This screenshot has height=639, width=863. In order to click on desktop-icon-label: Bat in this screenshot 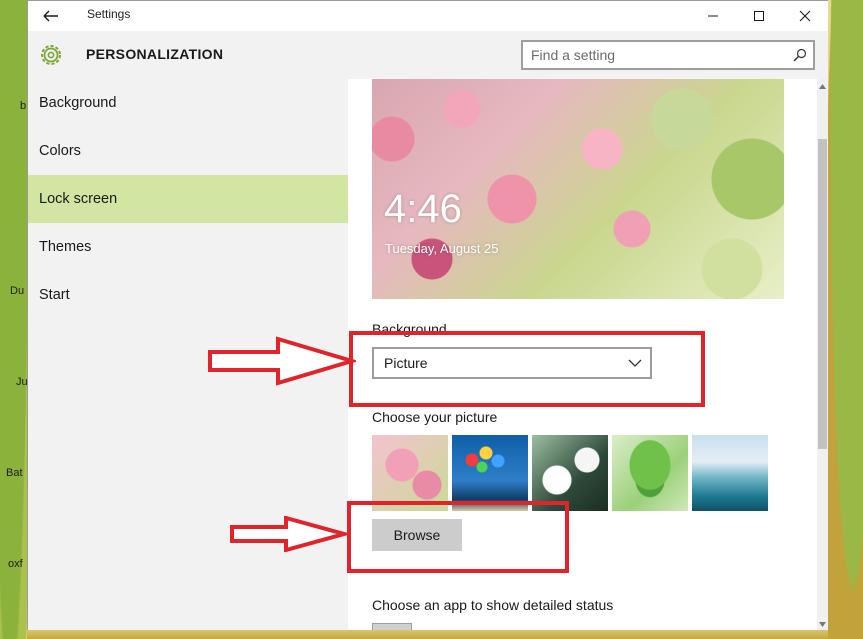, I will do `click(14, 473)`.